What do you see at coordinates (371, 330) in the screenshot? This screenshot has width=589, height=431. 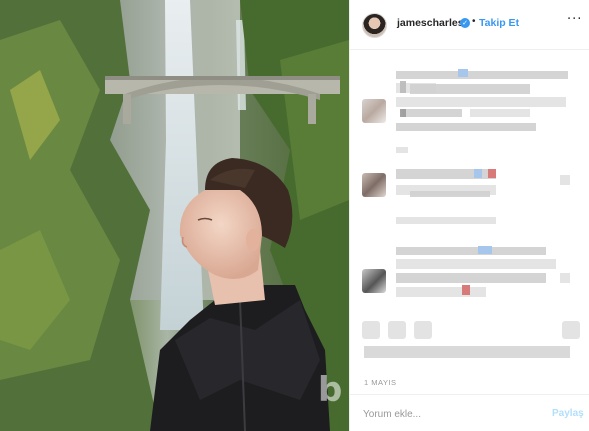 I see `like-heart-icon` at bounding box center [371, 330].